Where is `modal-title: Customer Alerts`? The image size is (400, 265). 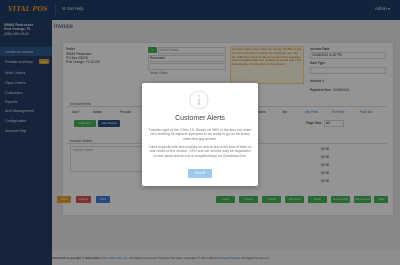
modal-title: Customer Alerts is located at coordinates (200, 118).